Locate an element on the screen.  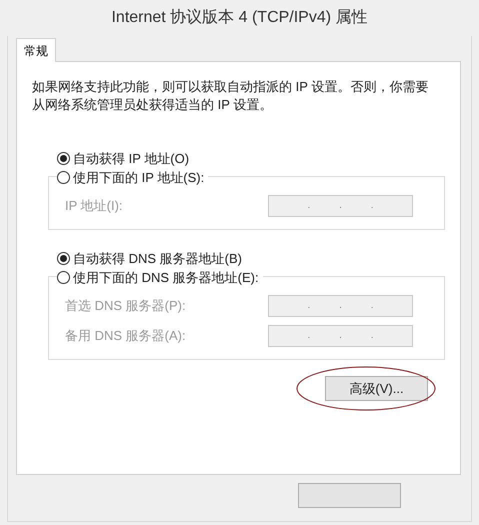
tab: 常规 is located at coordinates (36, 50).